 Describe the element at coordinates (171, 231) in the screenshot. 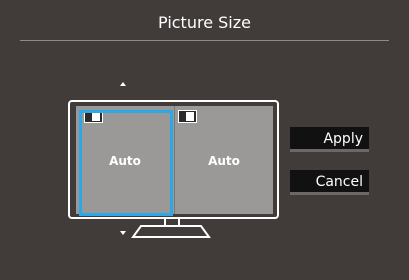

I see `monitor-stand-base` at that location.